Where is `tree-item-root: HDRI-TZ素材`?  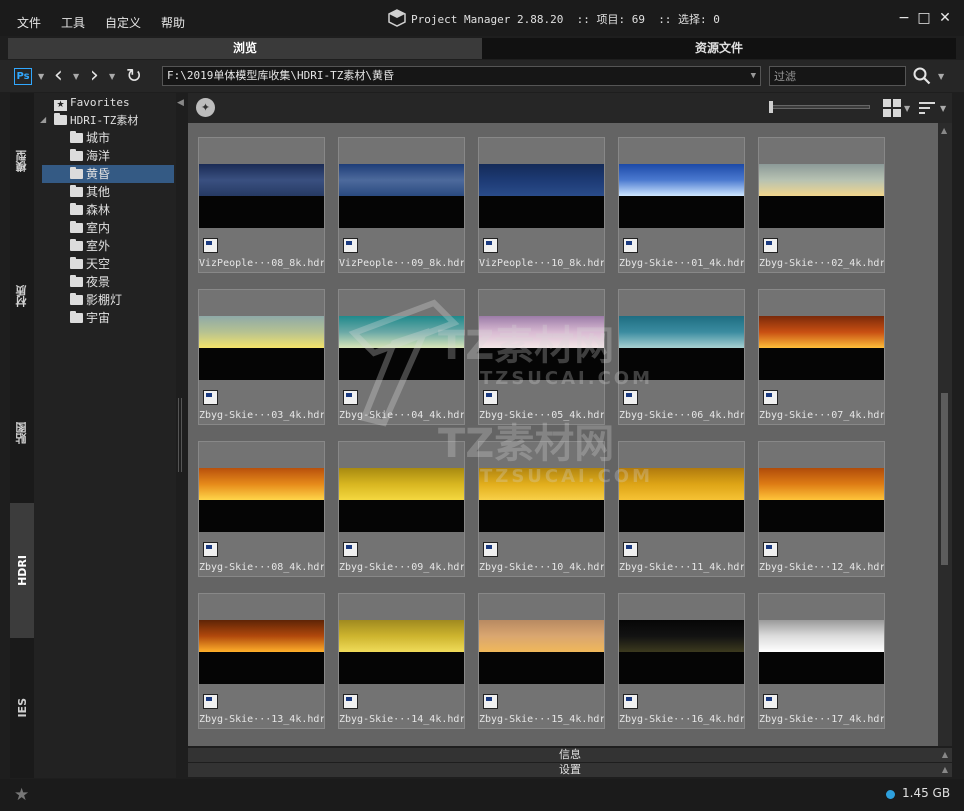 tree-item-root: HDRI-TZ素材 is located at coordinates (96, 120).